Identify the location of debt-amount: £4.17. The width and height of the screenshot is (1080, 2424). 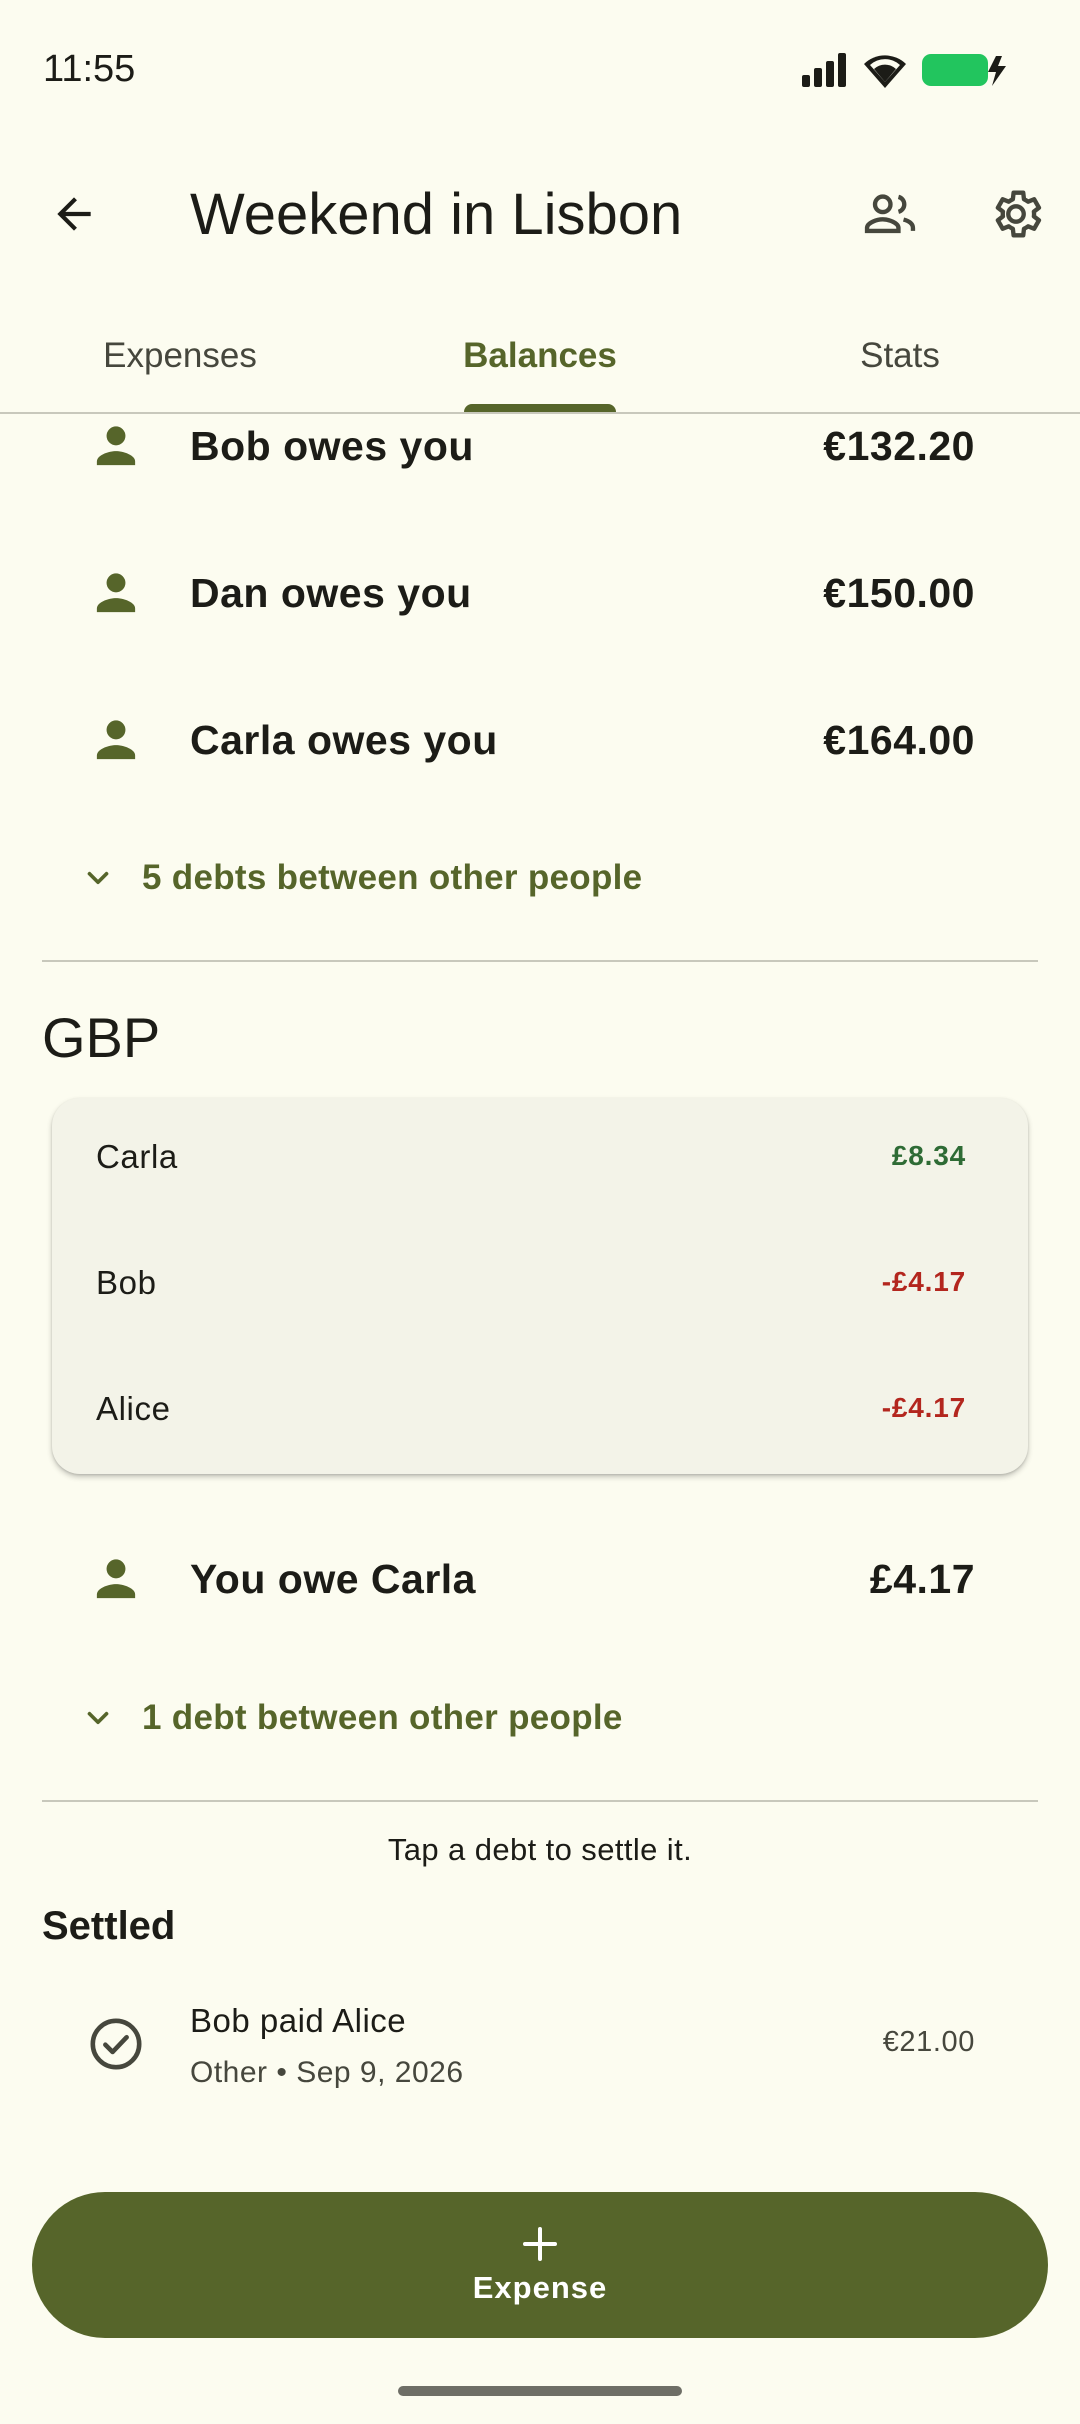
(922, 1578).